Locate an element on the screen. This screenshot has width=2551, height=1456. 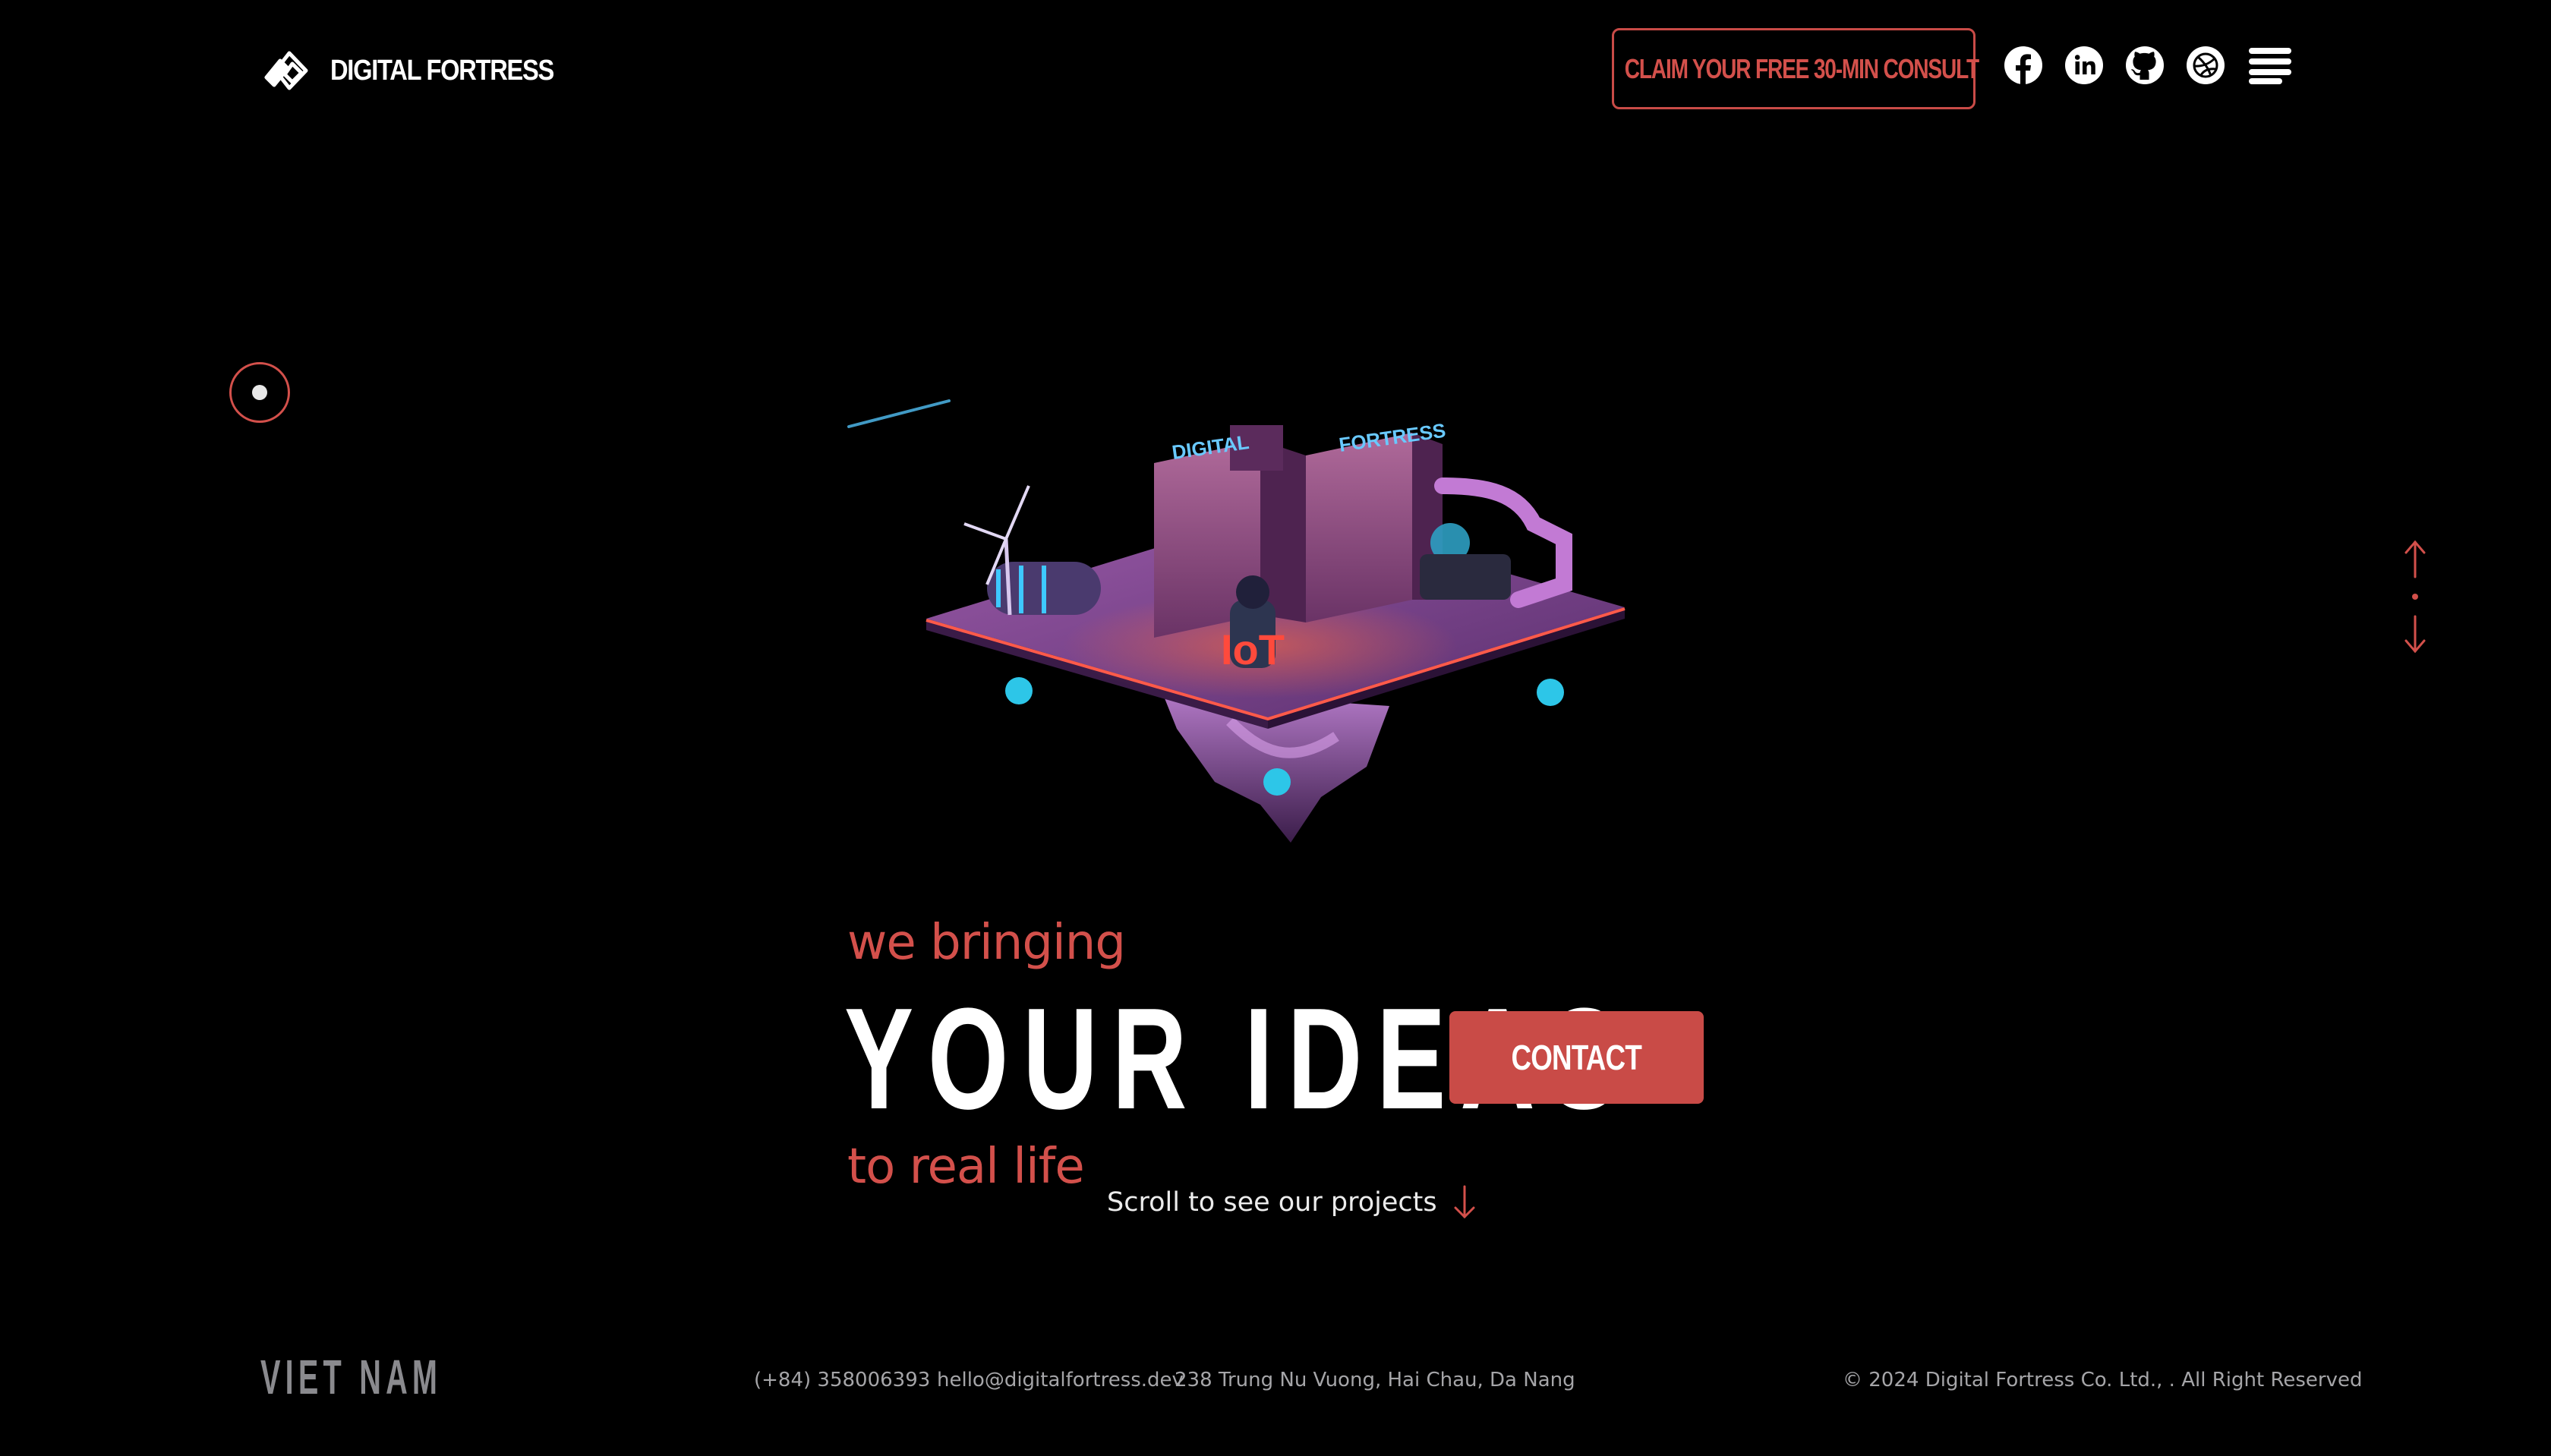
footer-phone: (+84) 358006393 is located at coordinates (842, 1380).